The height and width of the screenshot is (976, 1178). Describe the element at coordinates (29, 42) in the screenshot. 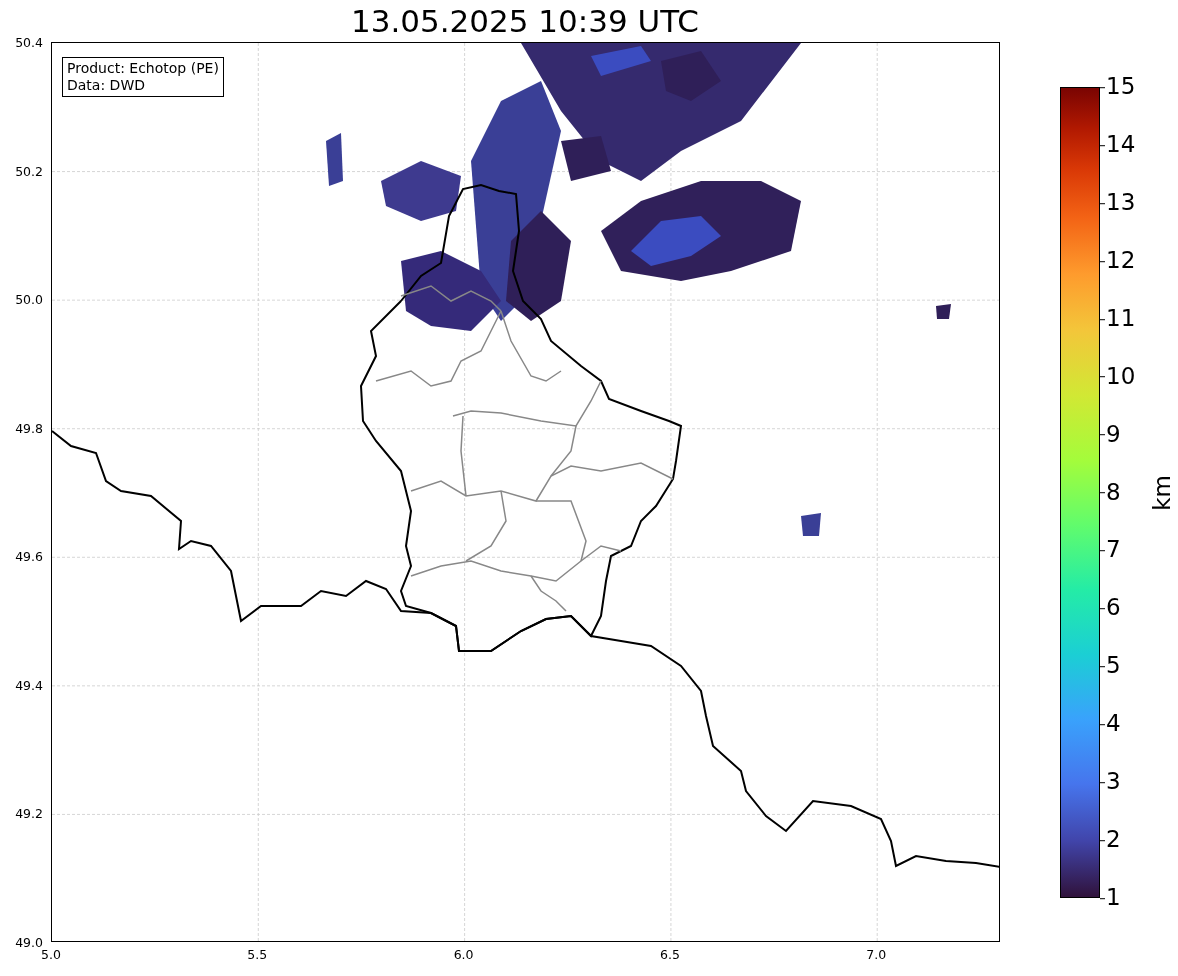

I see `y-tick-label: 50.4` at that location.